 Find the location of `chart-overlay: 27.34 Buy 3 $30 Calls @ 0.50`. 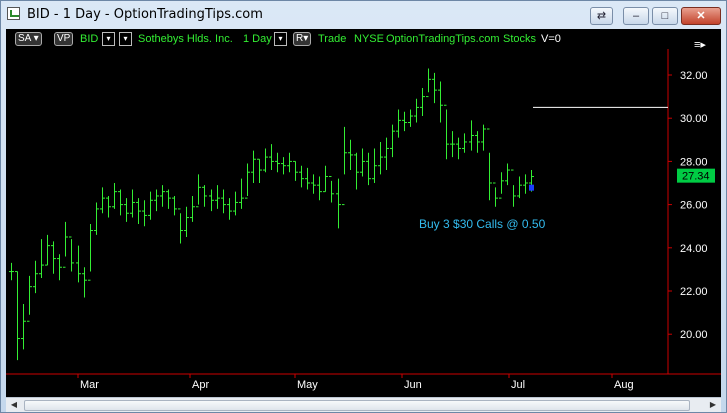

chart-overlay: 27.34 Buy 3 $30 Calls @ 0.50 is located at coordinates (567, 168).